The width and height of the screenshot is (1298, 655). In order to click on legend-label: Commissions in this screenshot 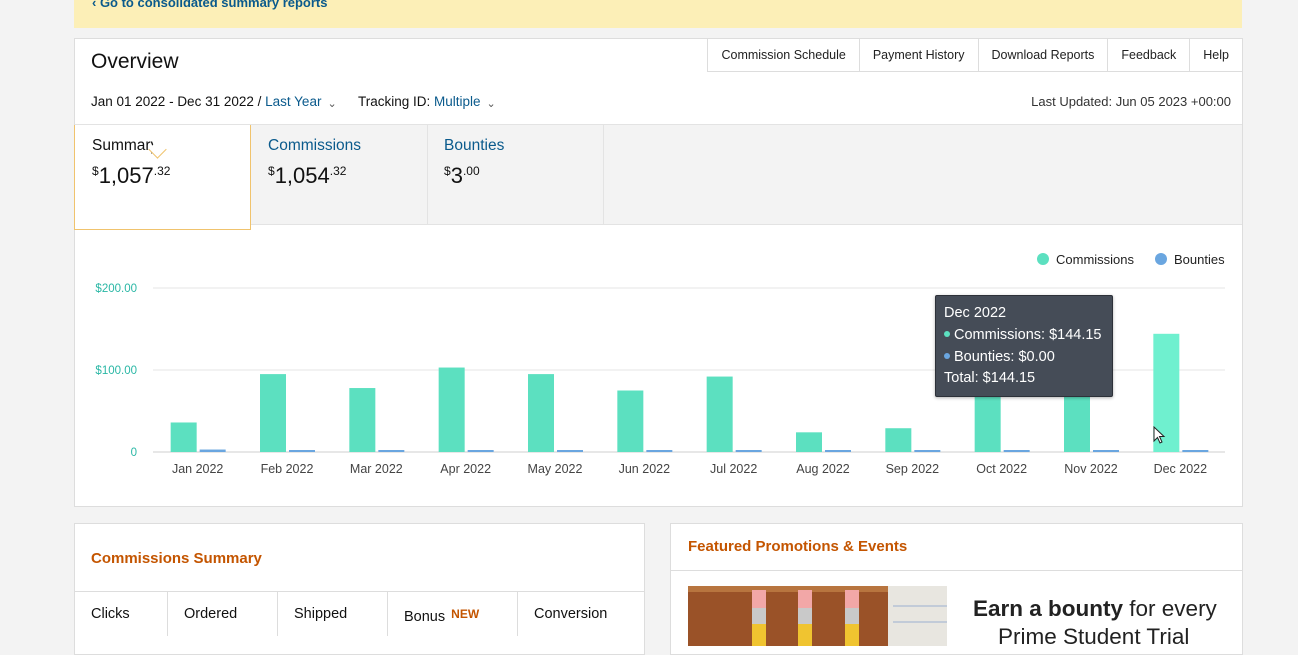, I will do `click(1095, 259)`.